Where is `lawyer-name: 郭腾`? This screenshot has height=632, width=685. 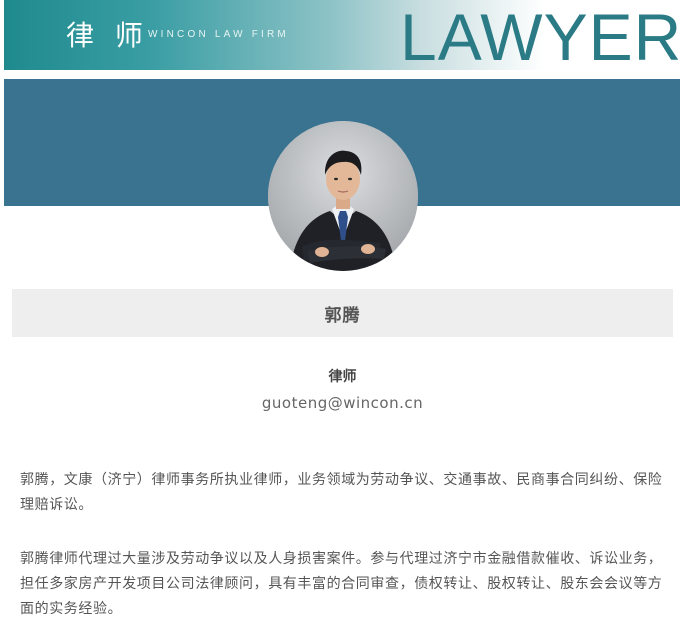
lawyer-name: 郭腾 is located at coordinates (342, 315).